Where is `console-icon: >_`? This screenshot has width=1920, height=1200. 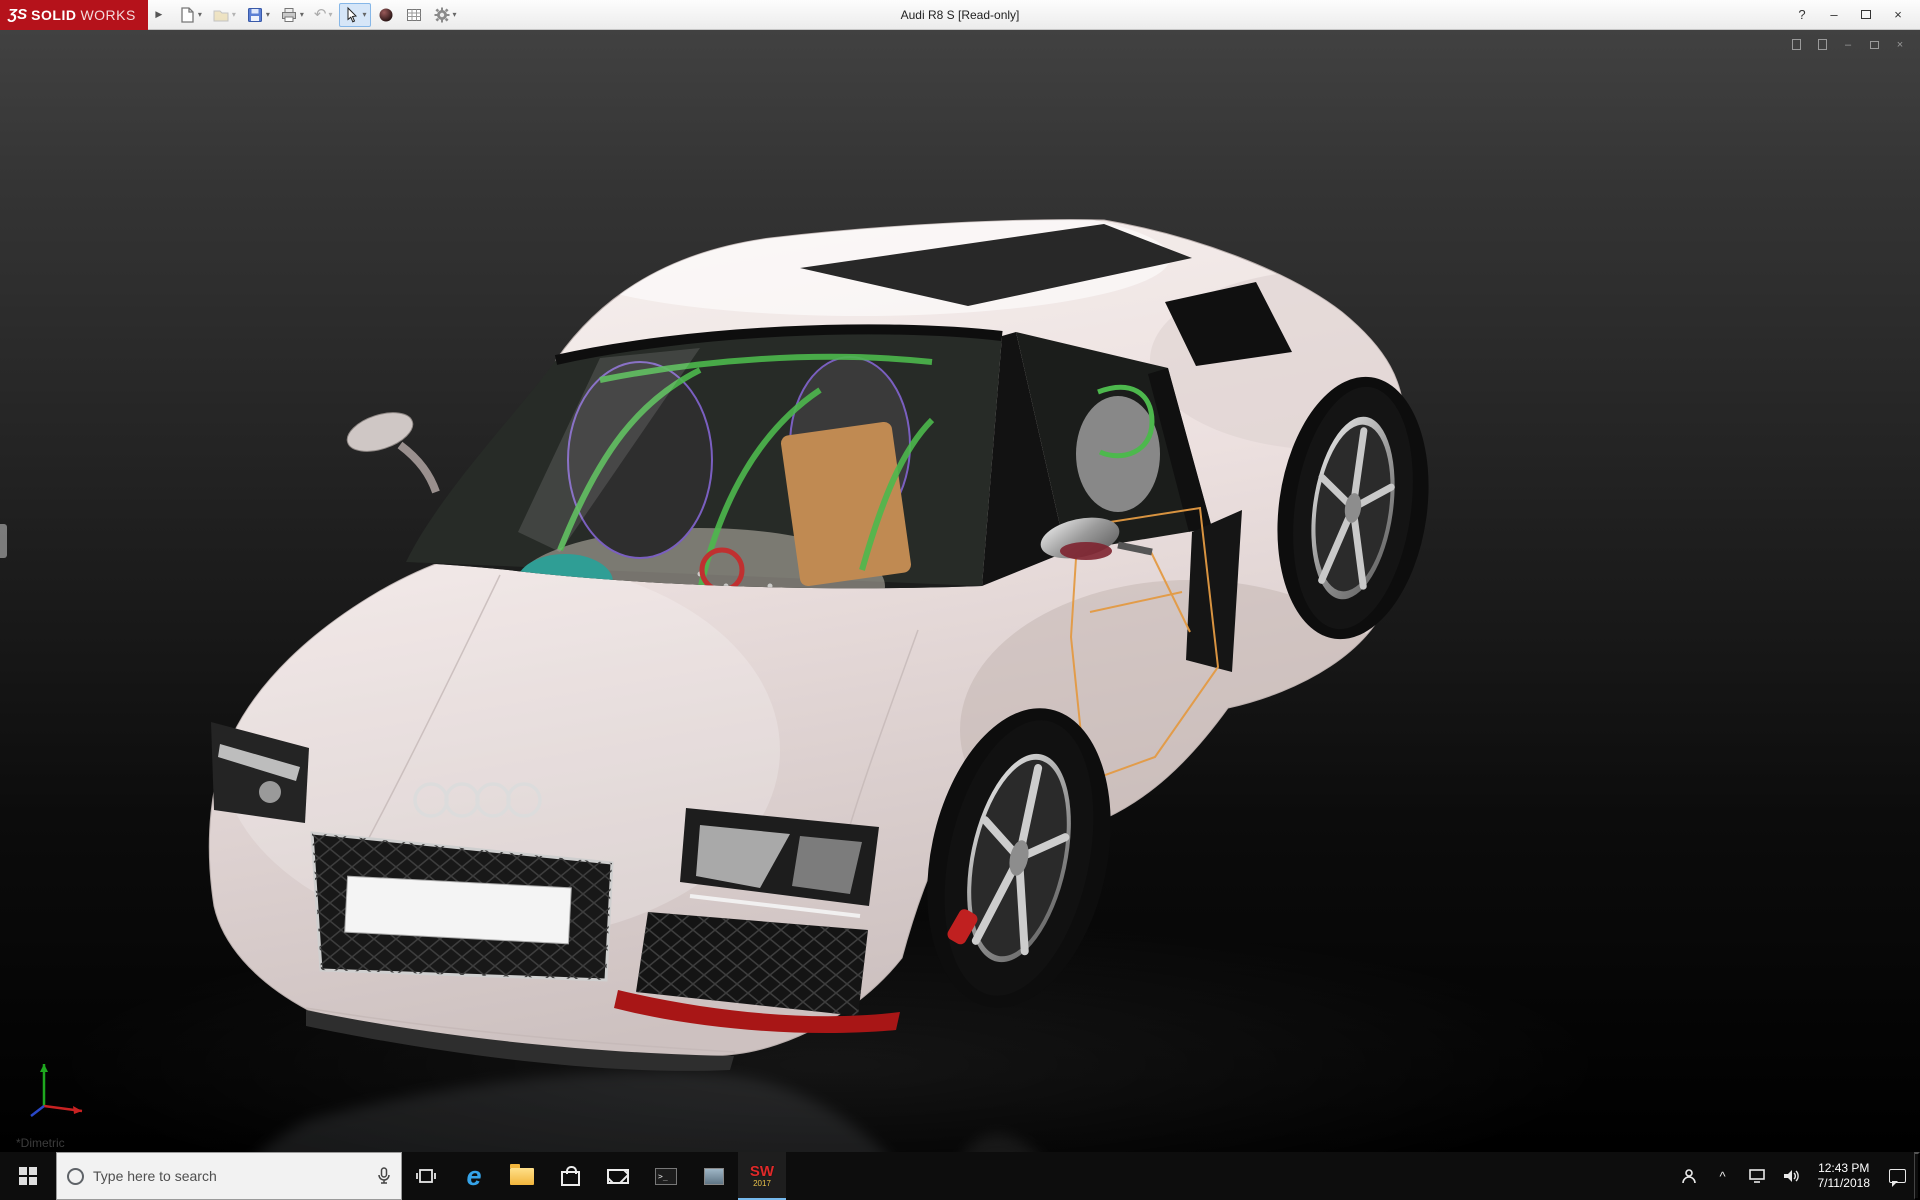
console-icon: >_ is located at coordinates (666, 1176).